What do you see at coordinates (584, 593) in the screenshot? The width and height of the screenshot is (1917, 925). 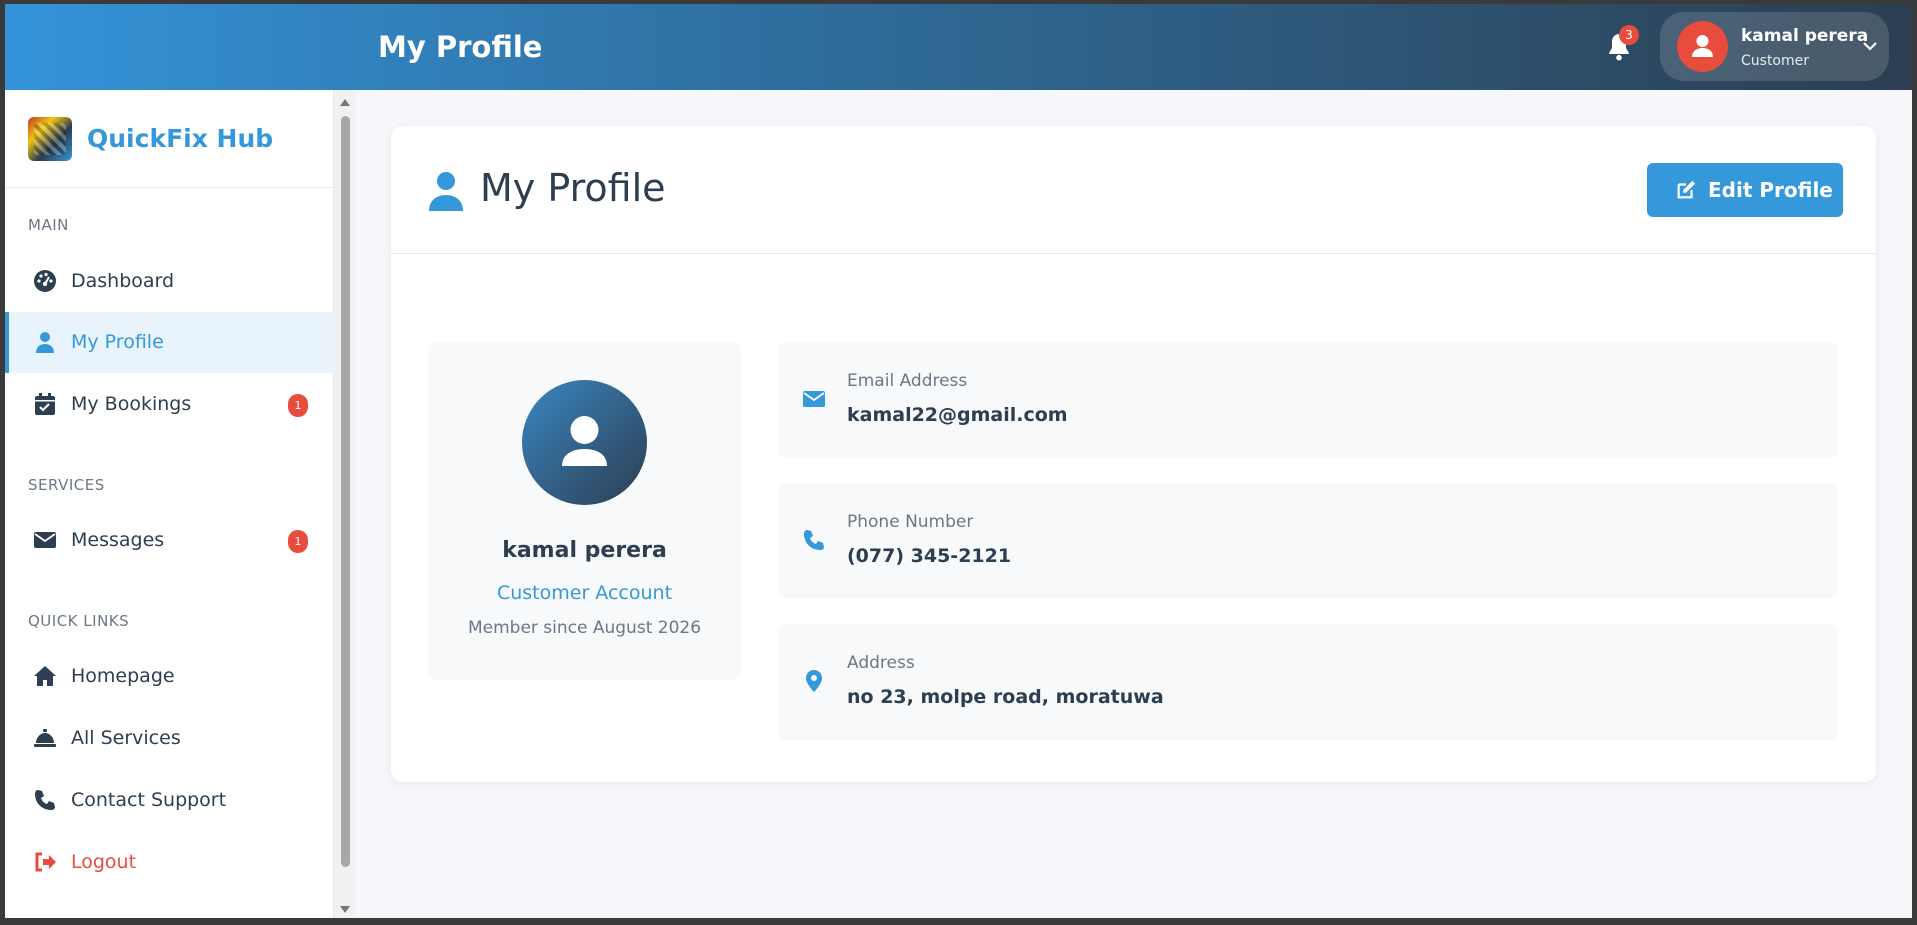 I see `account-type: Customer Account` at bounding box center [584, 593].